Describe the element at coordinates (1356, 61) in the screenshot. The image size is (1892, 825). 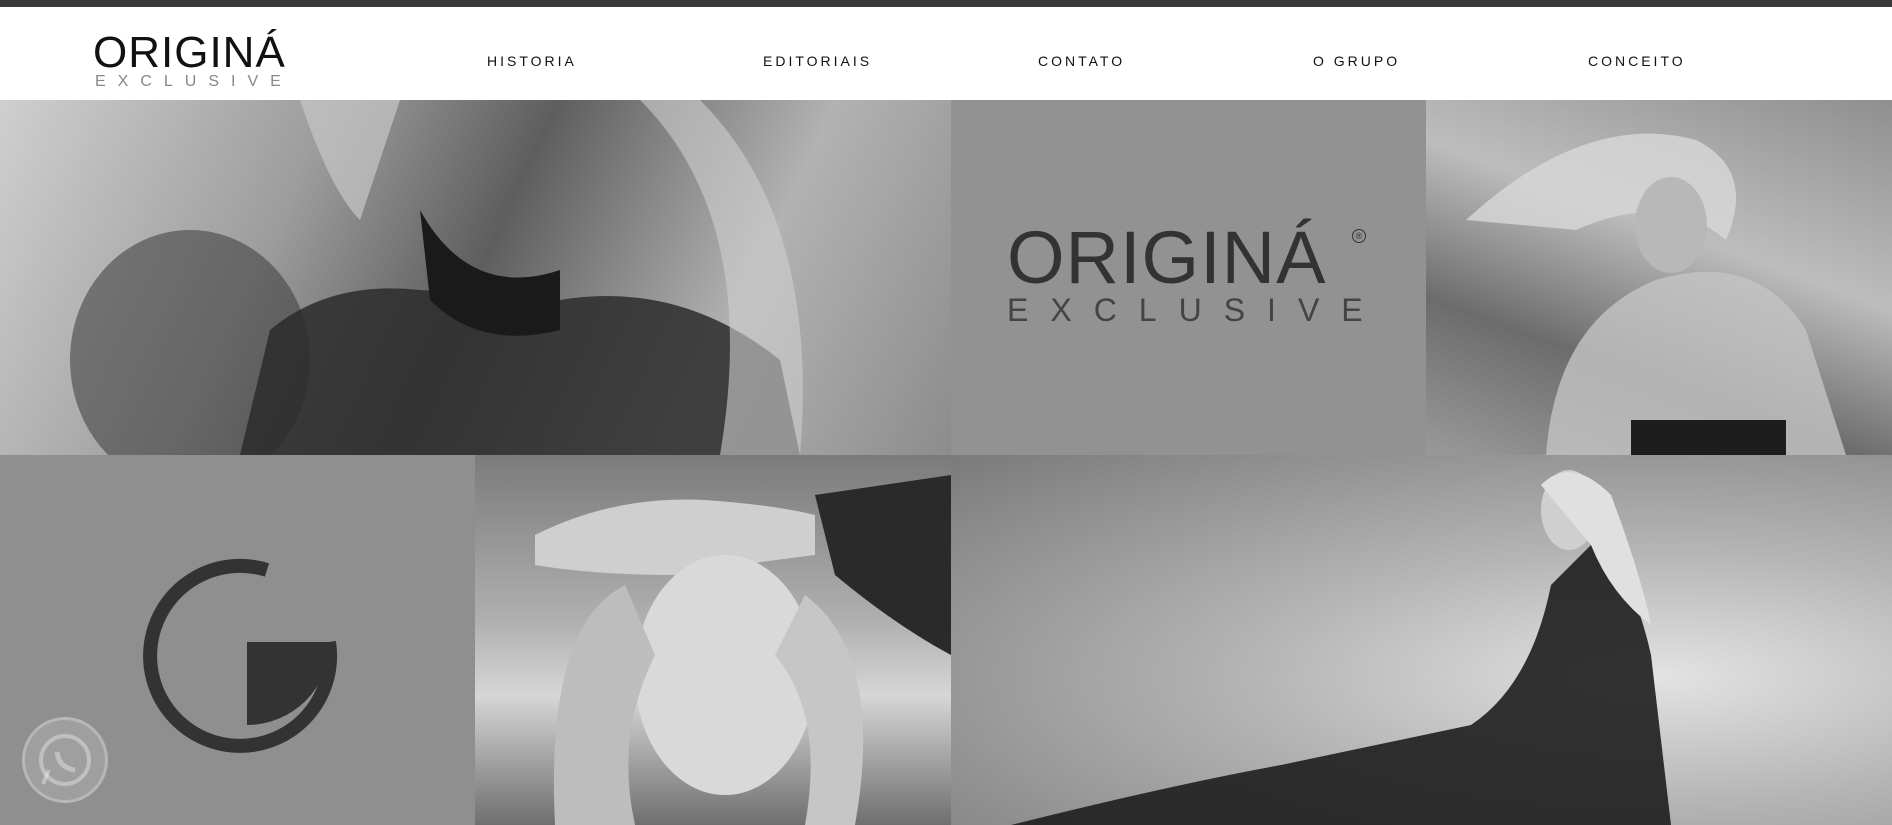
I see `nav-item-o-grupo: O GRUPO` at that location.